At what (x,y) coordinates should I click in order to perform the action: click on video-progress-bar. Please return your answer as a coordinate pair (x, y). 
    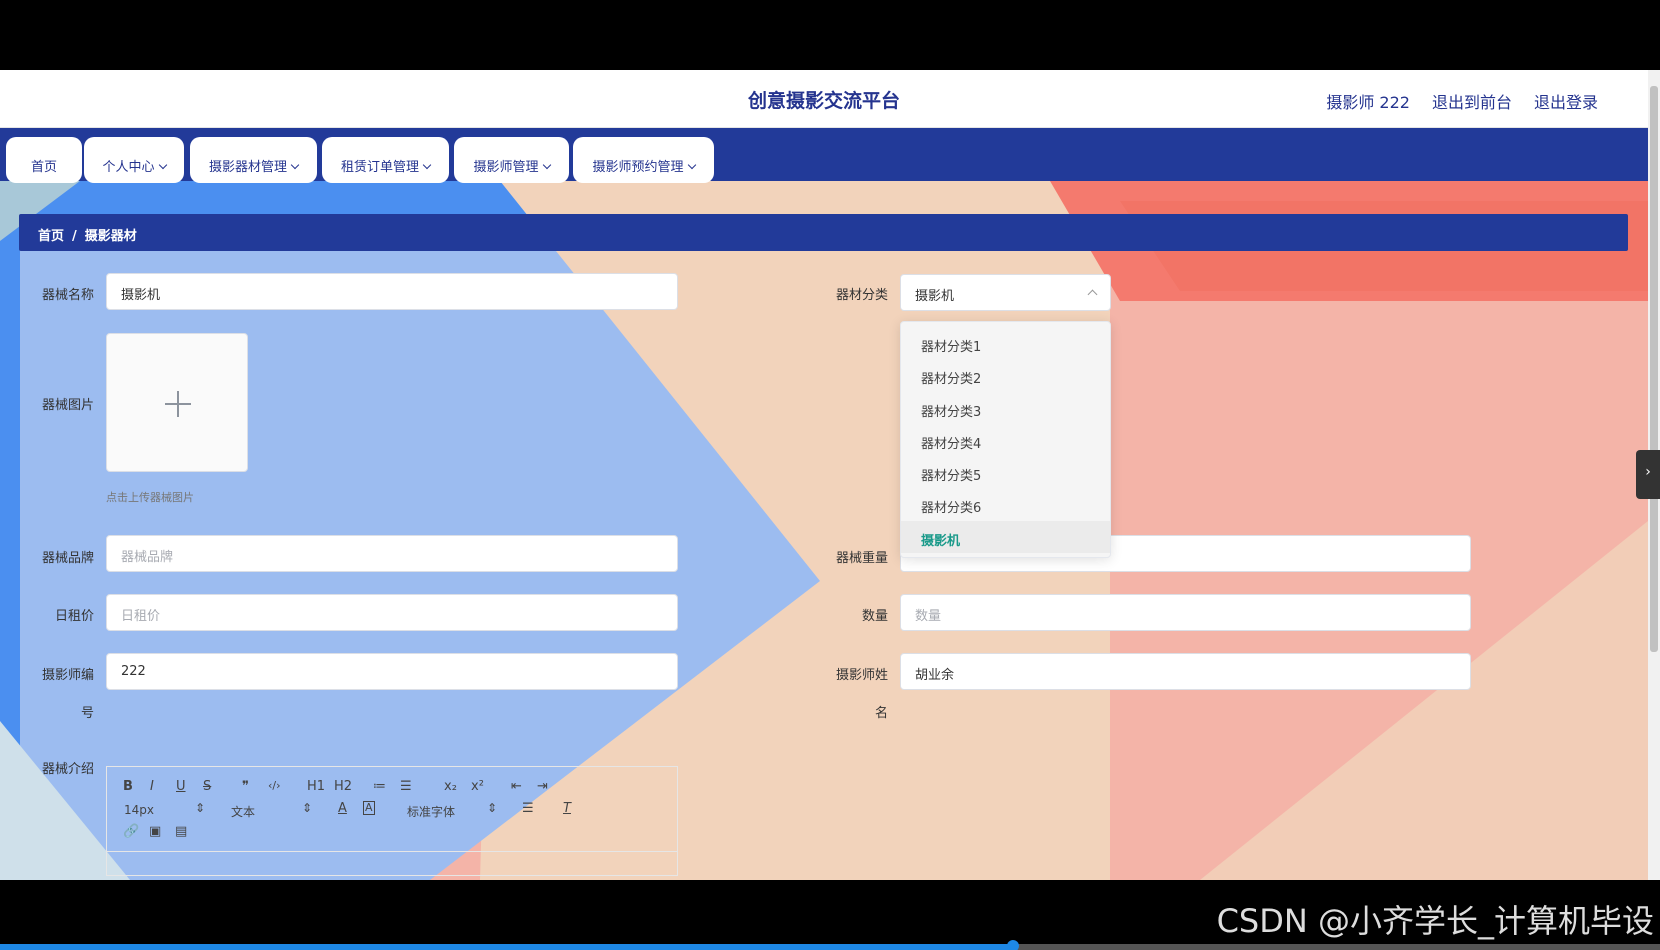
    Looking at the image, I should click on (830, 945).